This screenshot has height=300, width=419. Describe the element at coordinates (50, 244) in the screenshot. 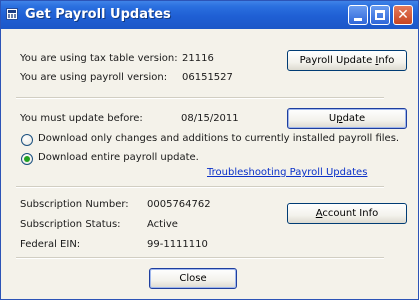

I see `federal-ein-label: Federal EIN:` at that location.